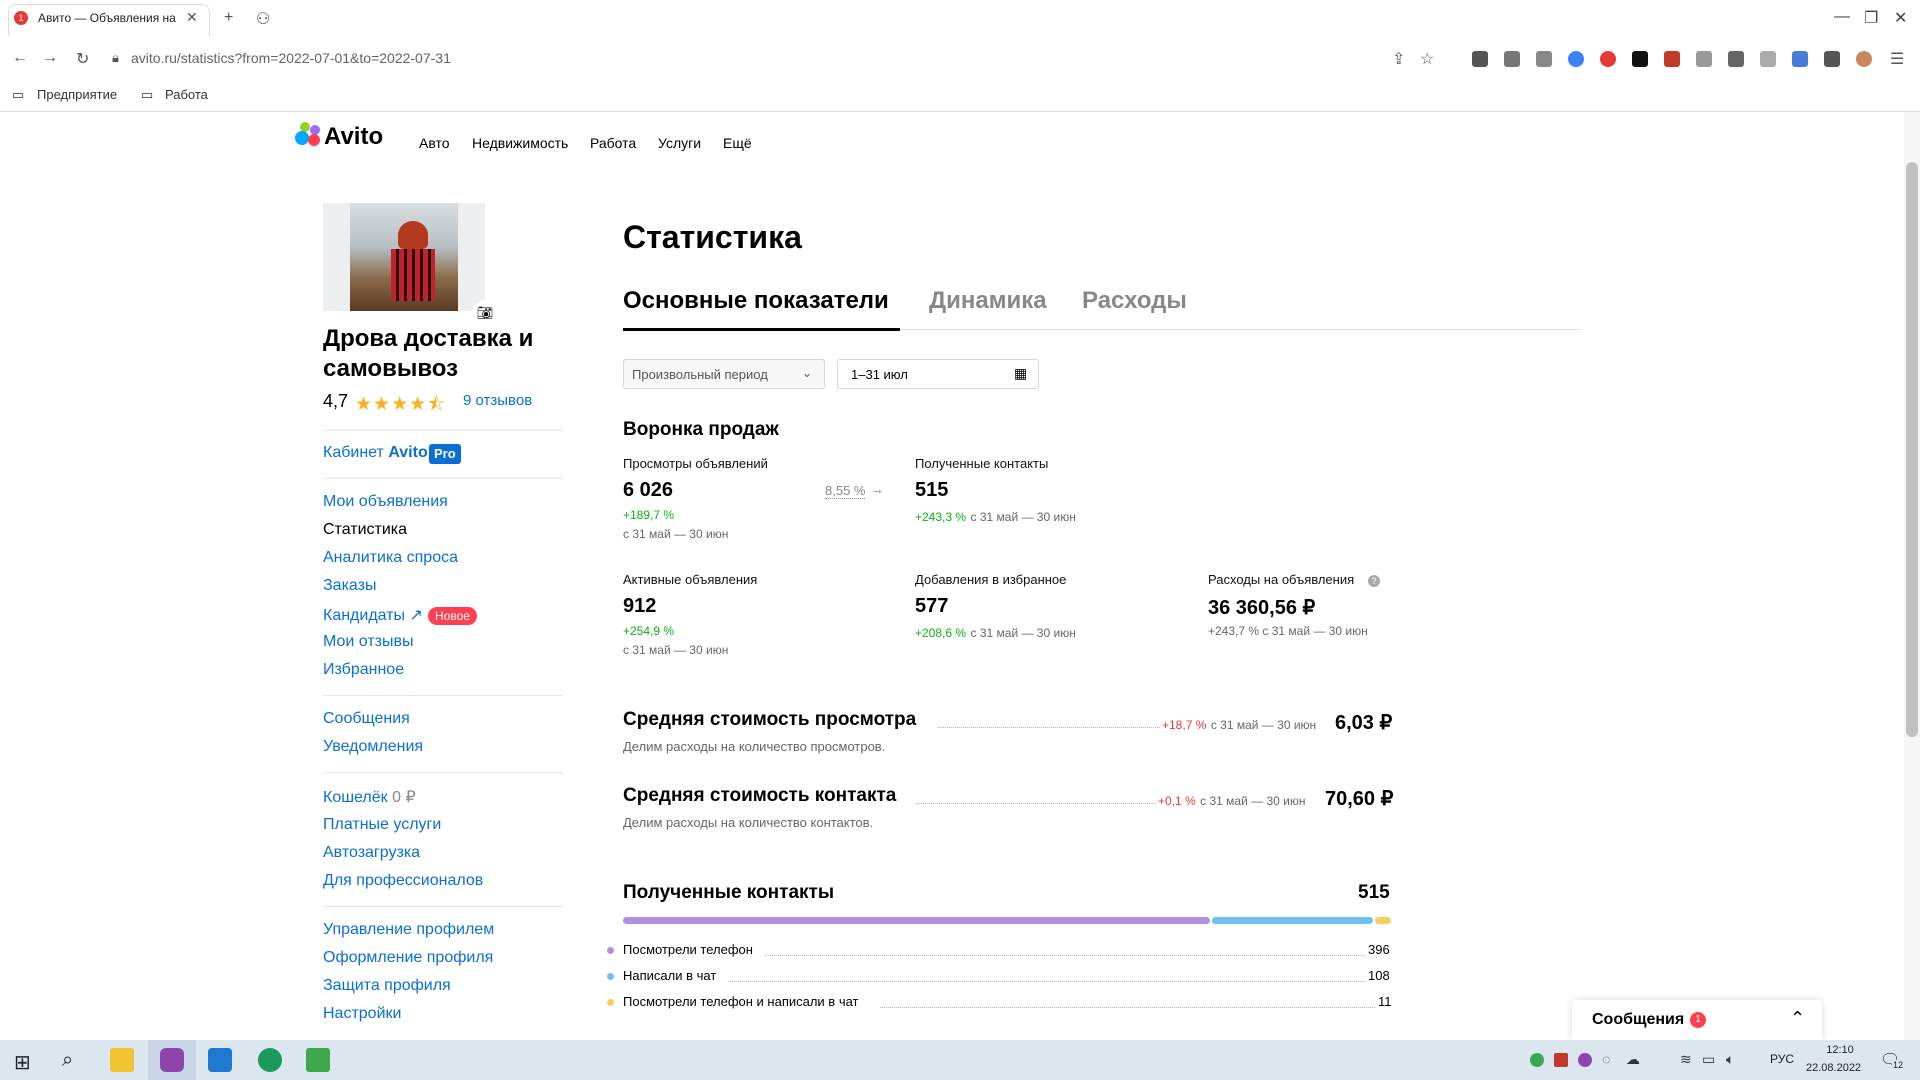 This screenshot has height=1080, width=1920. Describe the element at coordinates (756, 301) in the screenshot. I see `tab-main-metrics: Основные показатели` at that location.